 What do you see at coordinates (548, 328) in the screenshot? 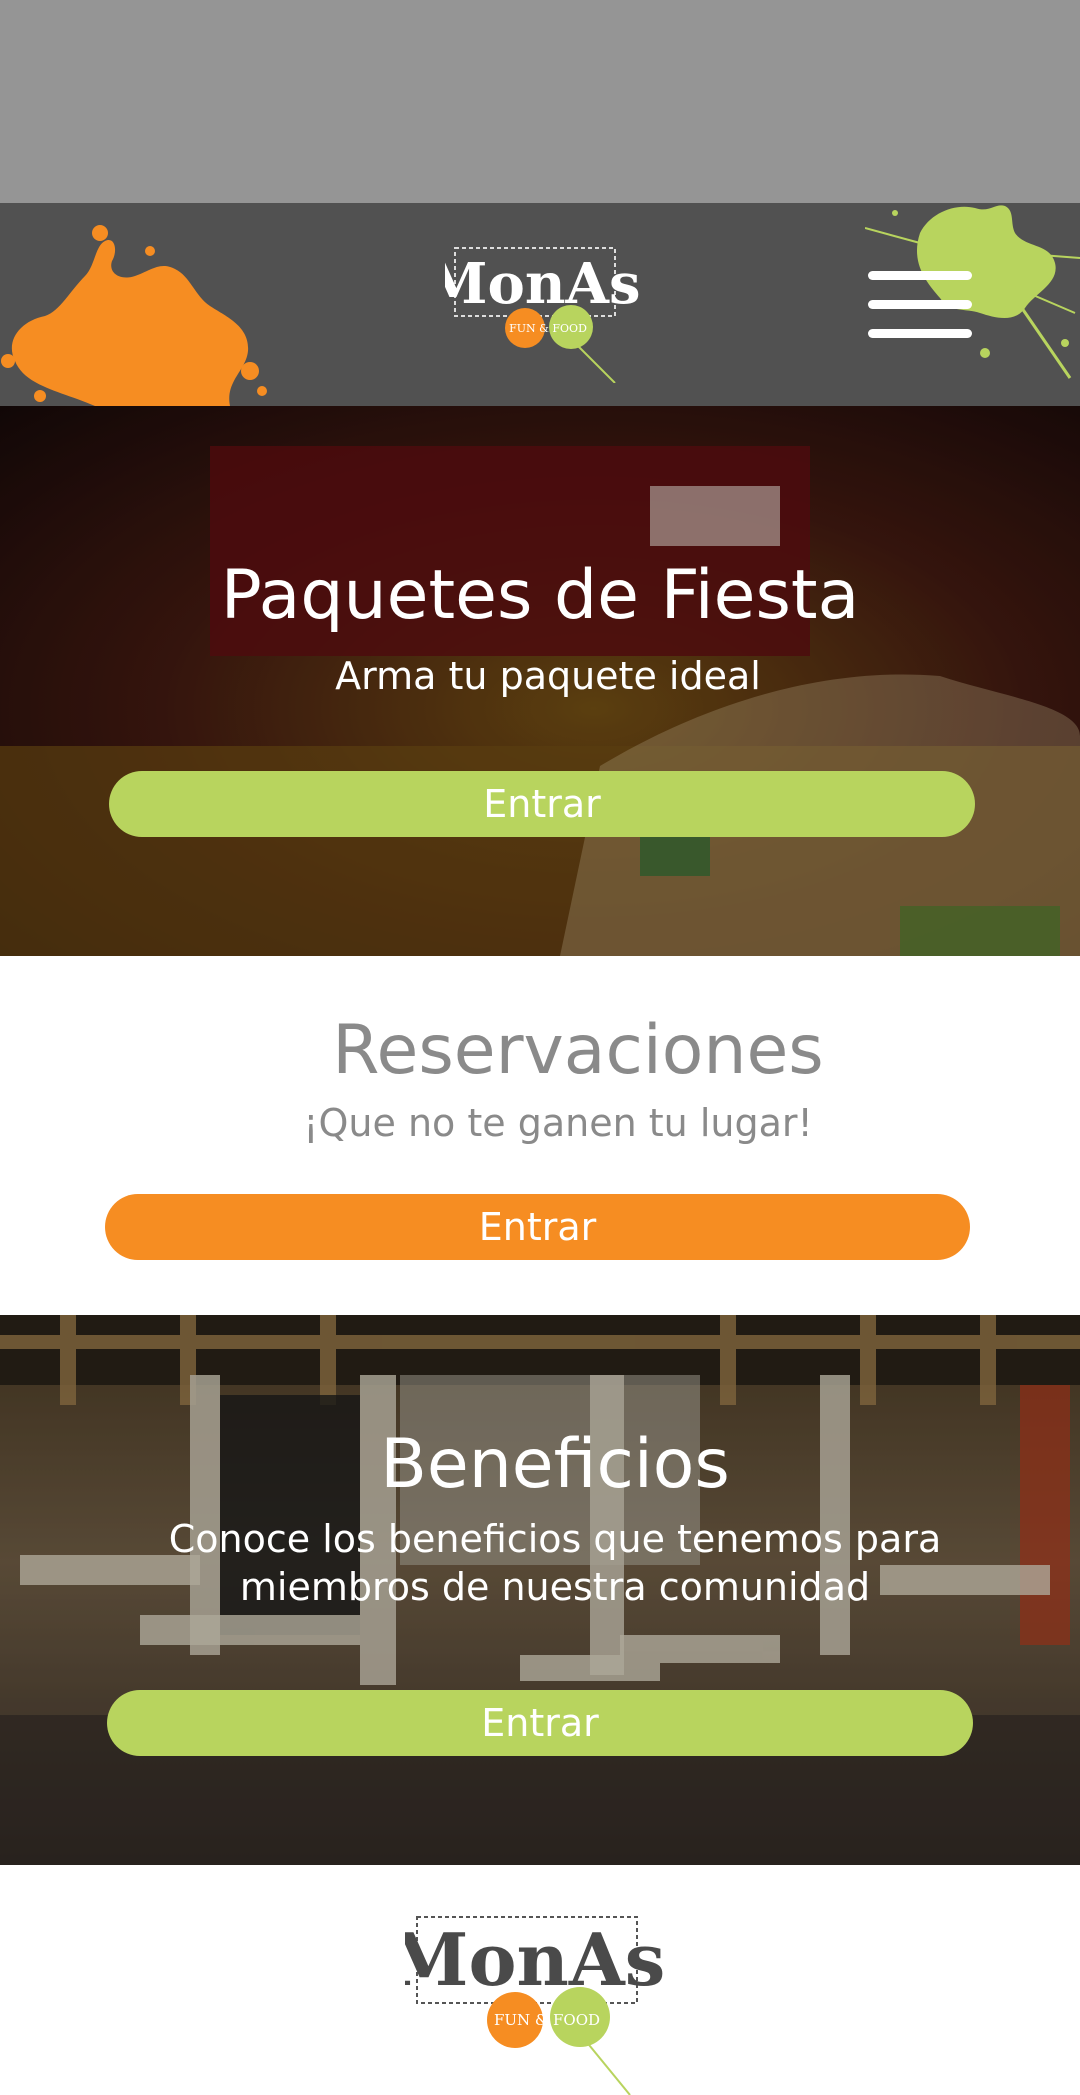
I see `logo-tagline: FUN & FOOD` at bounding box center [548, 328].